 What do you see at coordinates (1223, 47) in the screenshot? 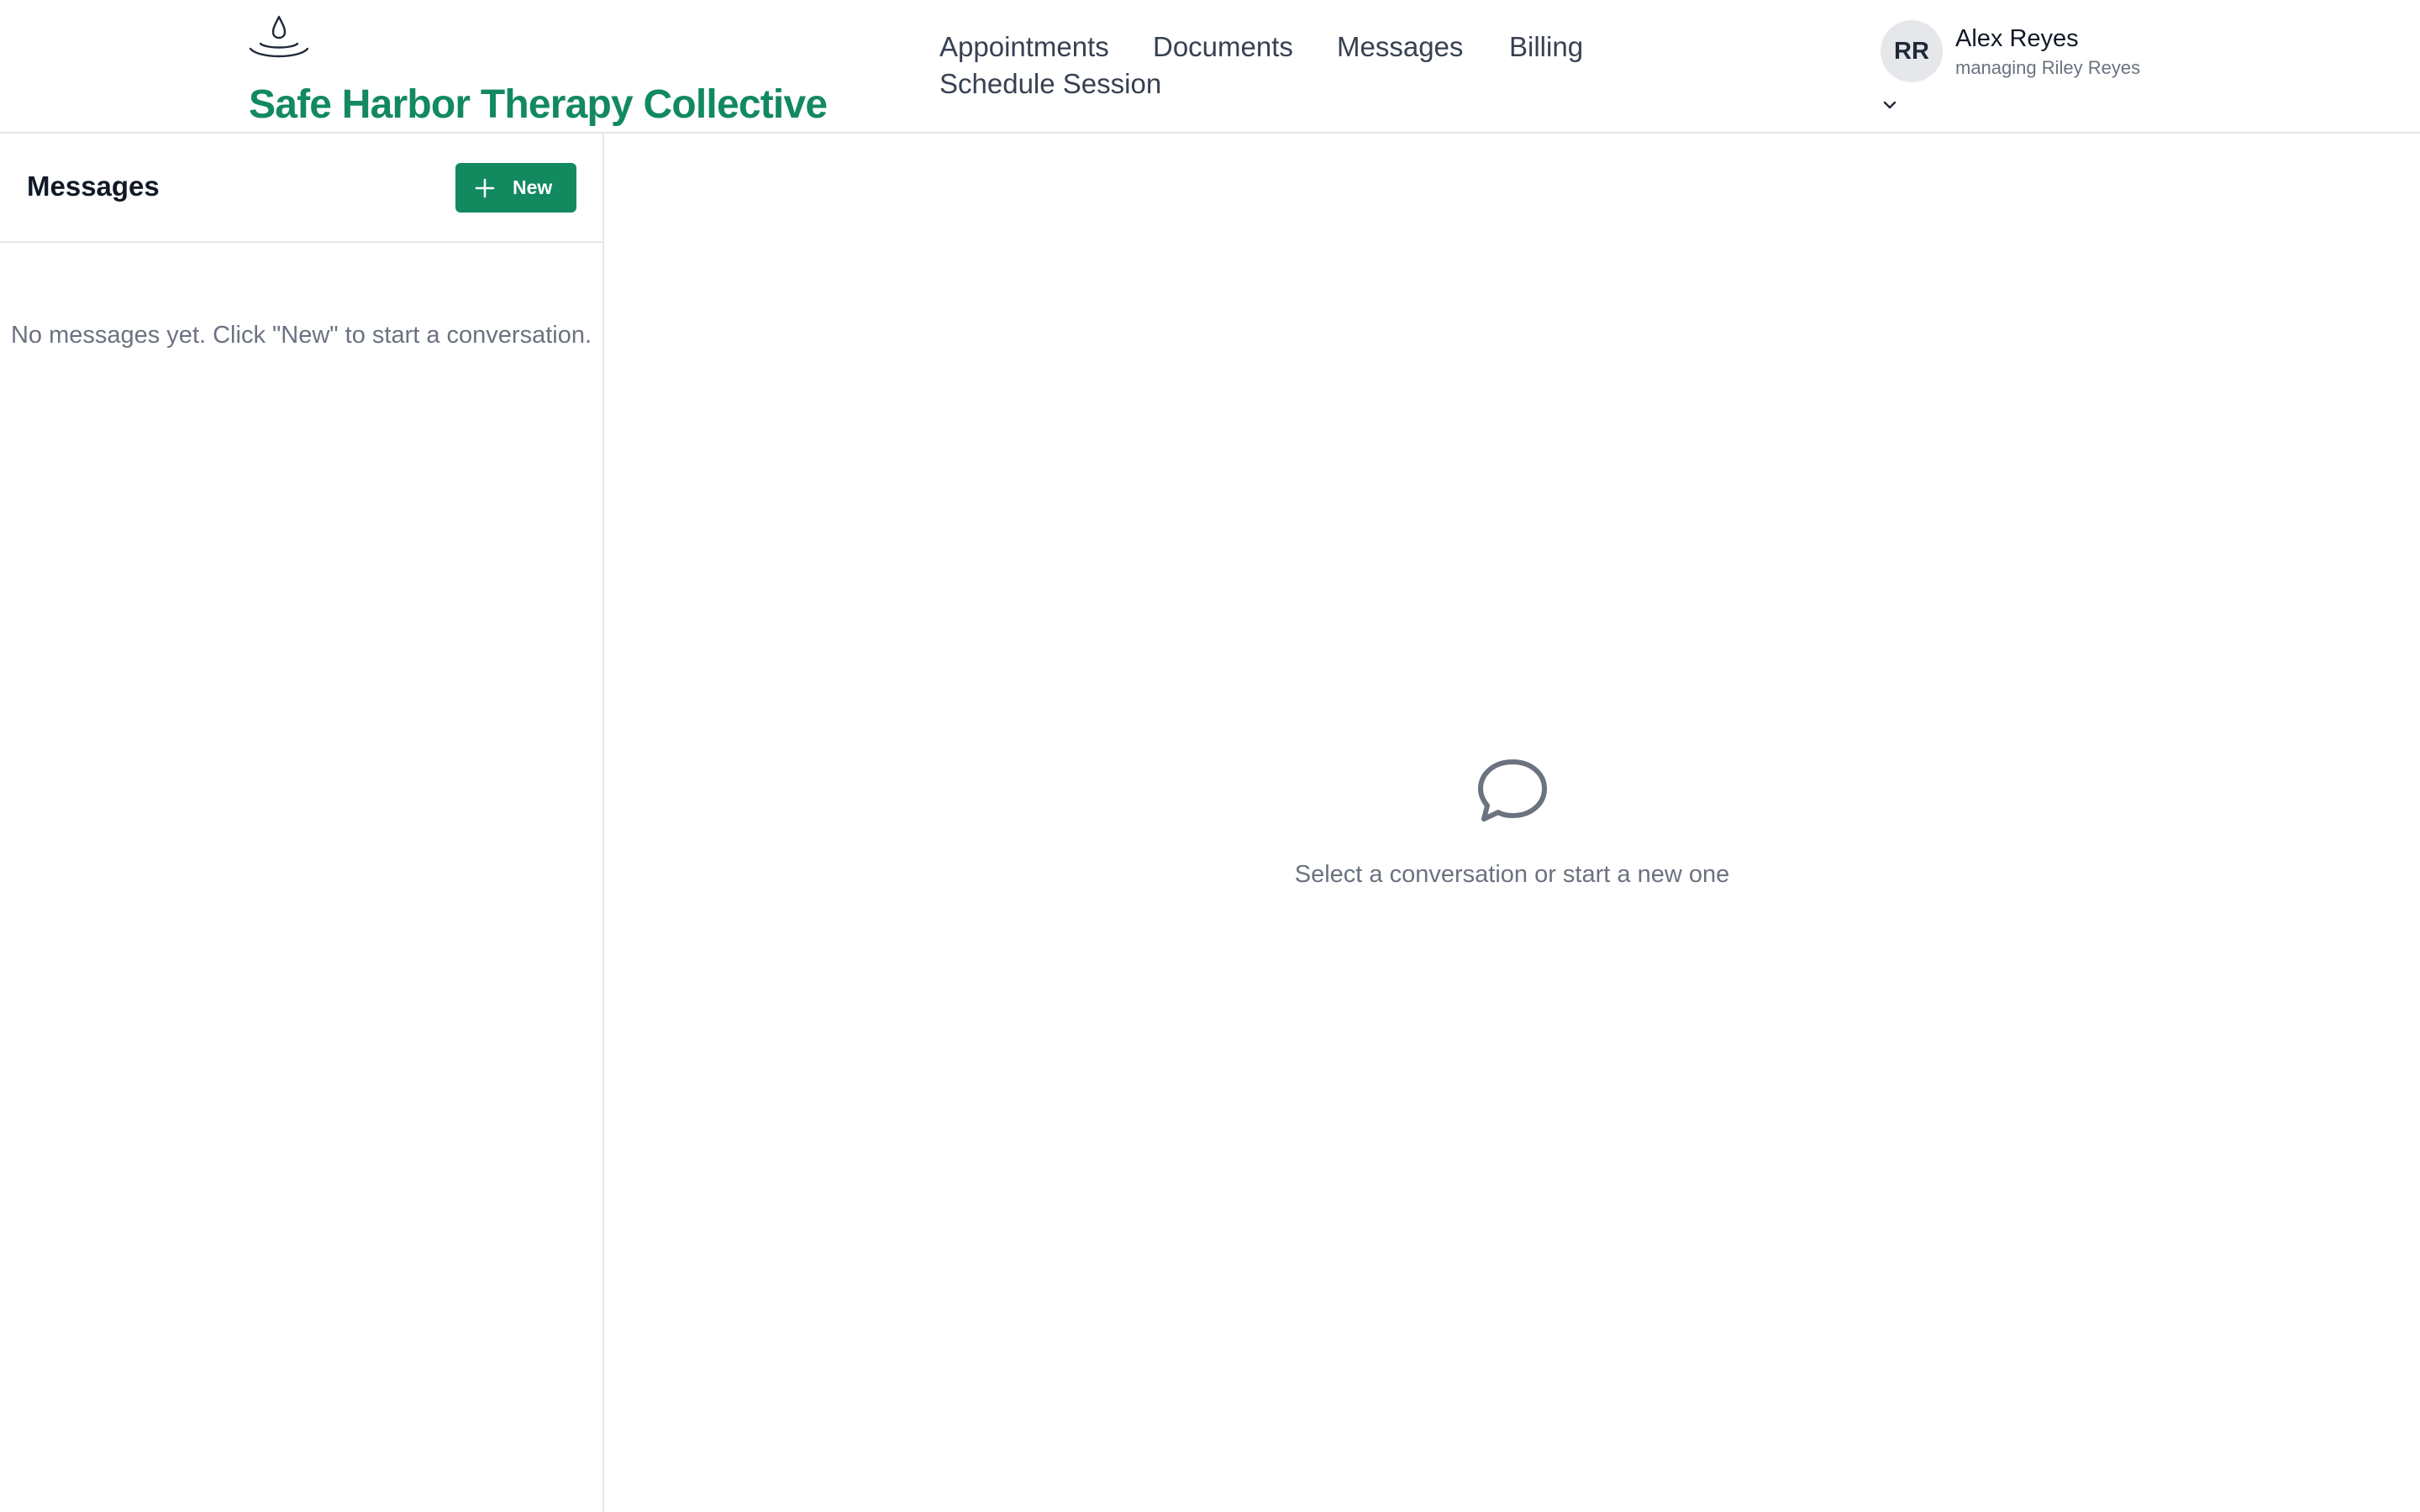
I see `nav-item-documents: Documents` at bounding box center [1223, 47].